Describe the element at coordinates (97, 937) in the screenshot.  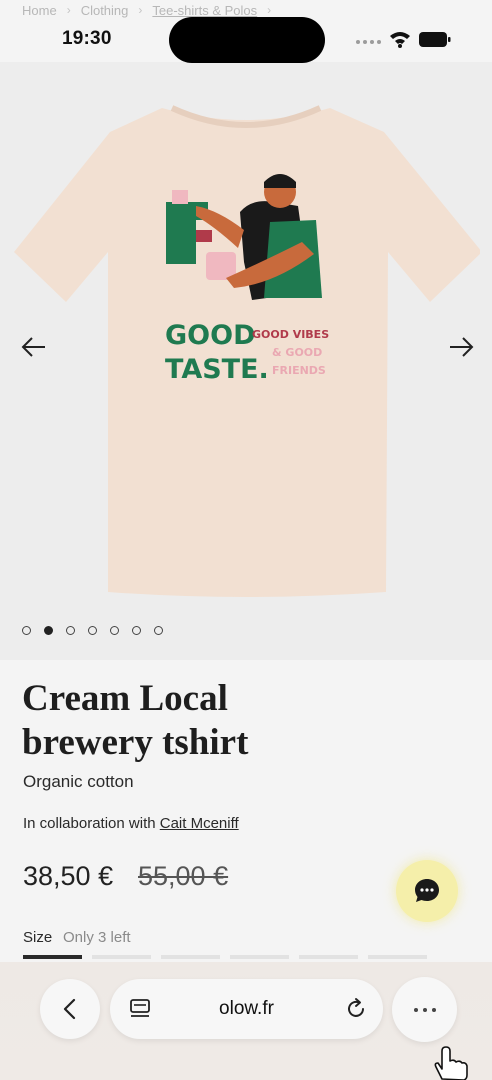
I see `stock-status: Only 3 left` at that location.